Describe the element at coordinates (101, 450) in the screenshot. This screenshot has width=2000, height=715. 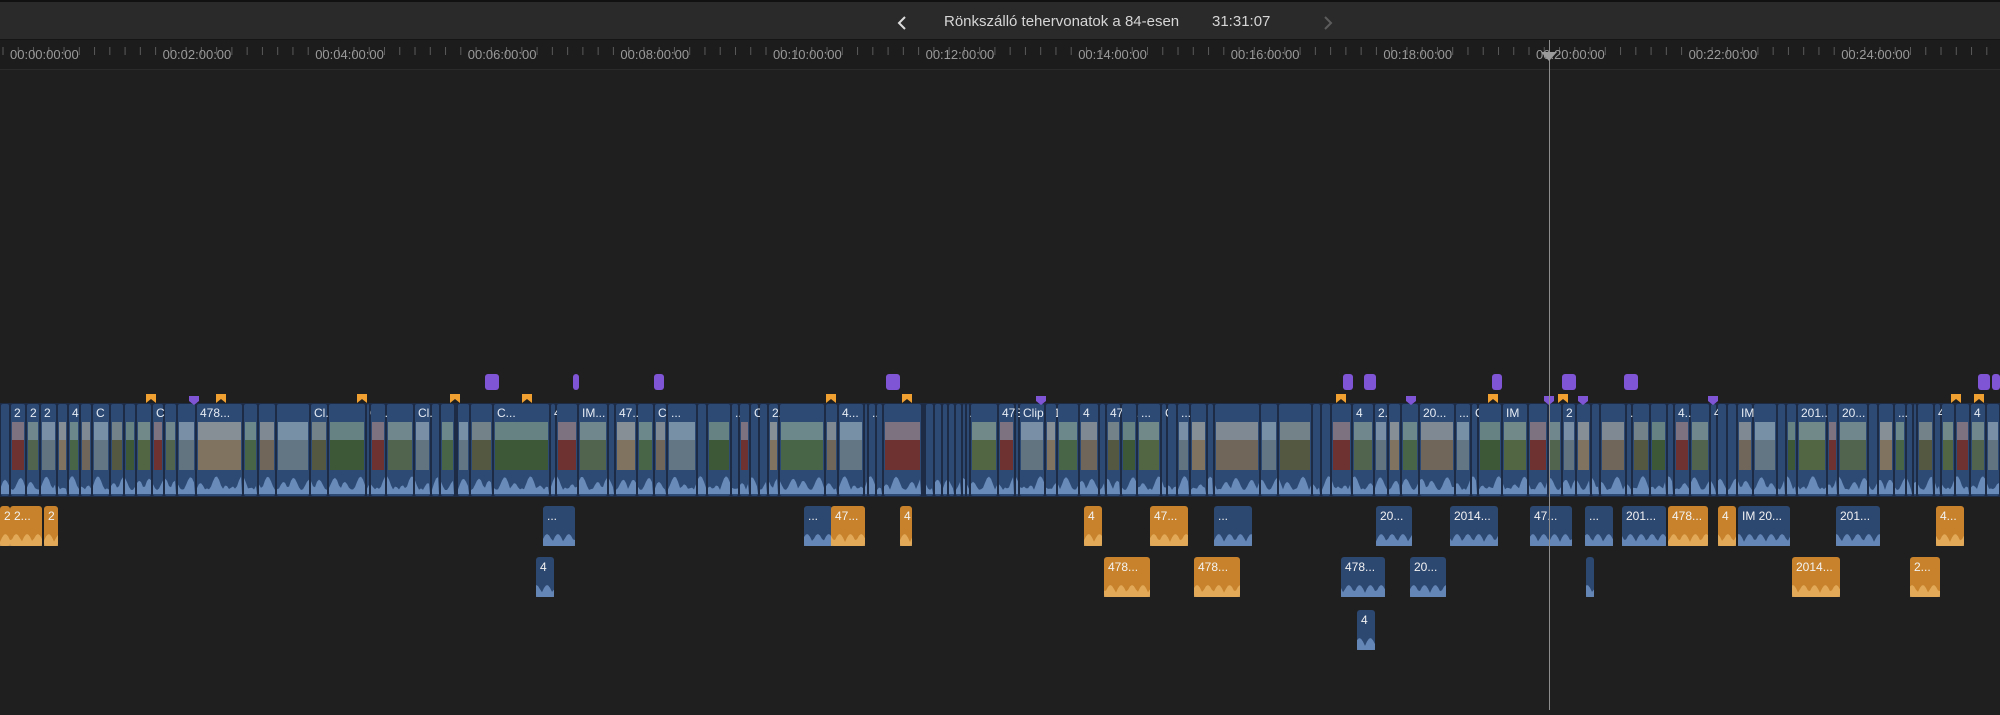
I see `video-clip: C` at that location.